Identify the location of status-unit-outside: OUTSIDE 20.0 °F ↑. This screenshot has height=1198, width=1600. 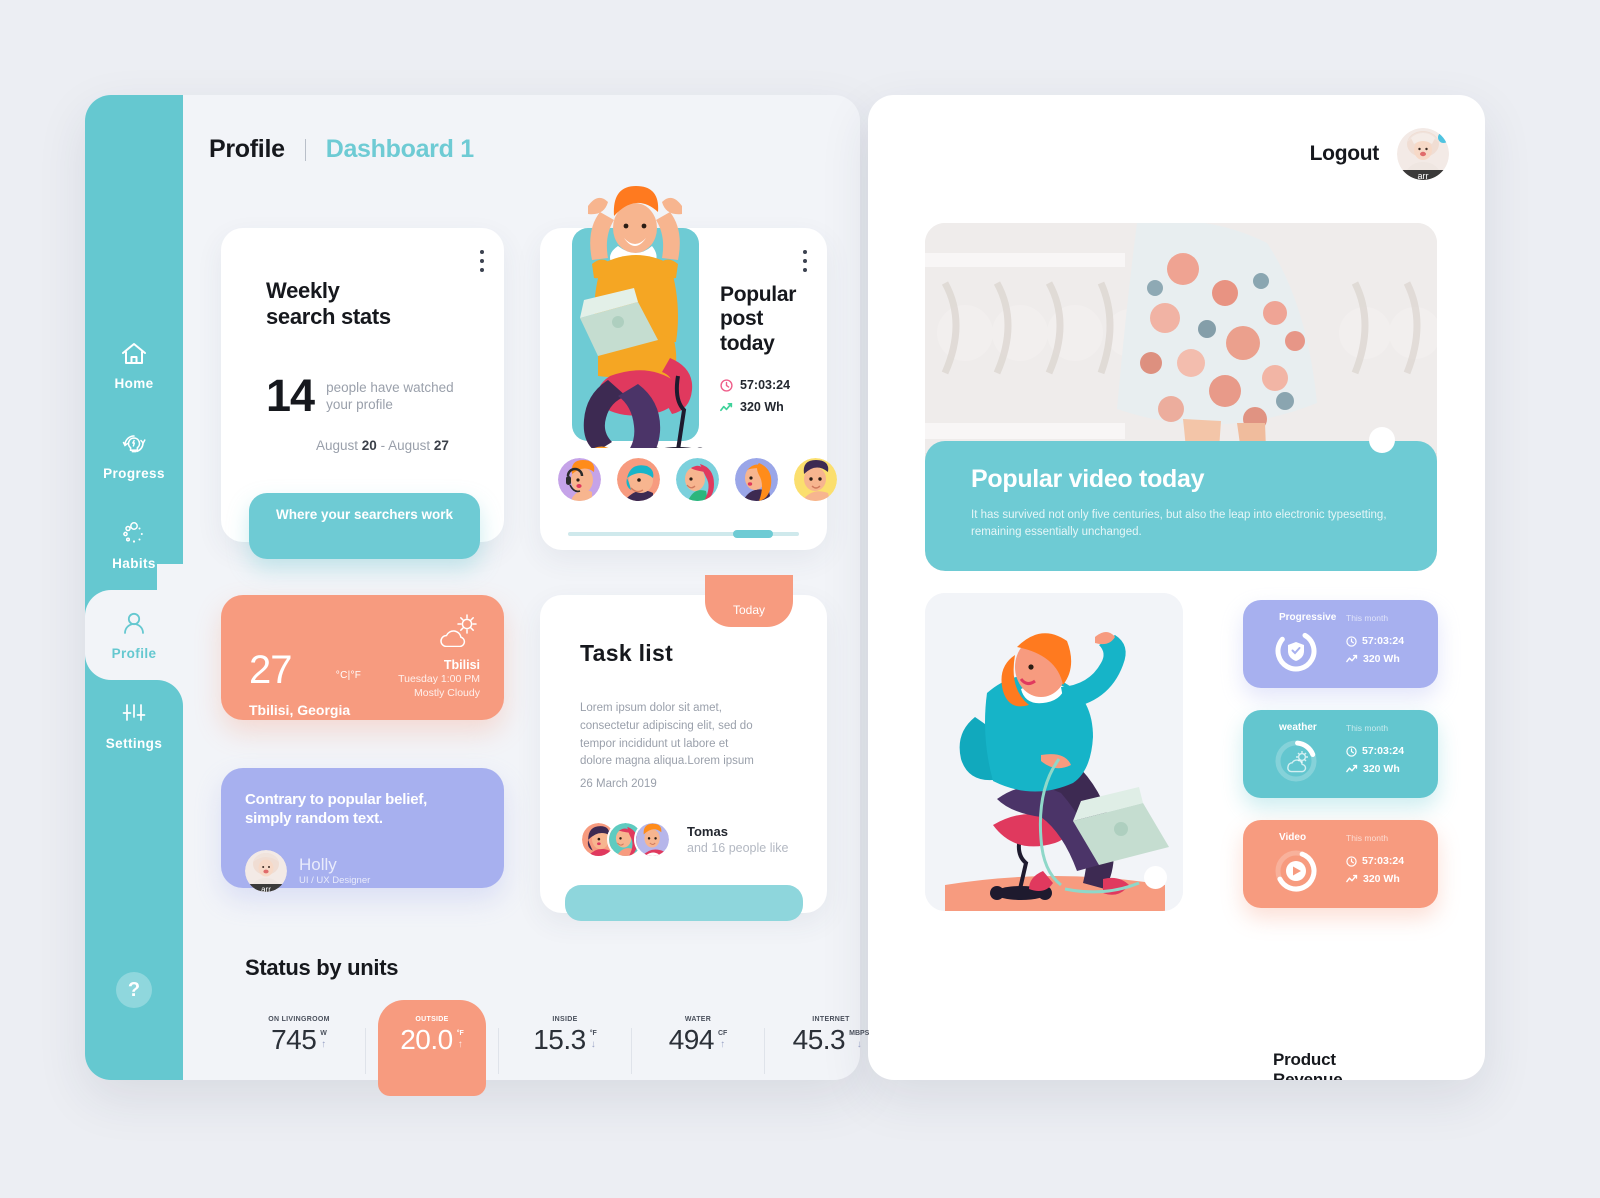
(432, 1048).